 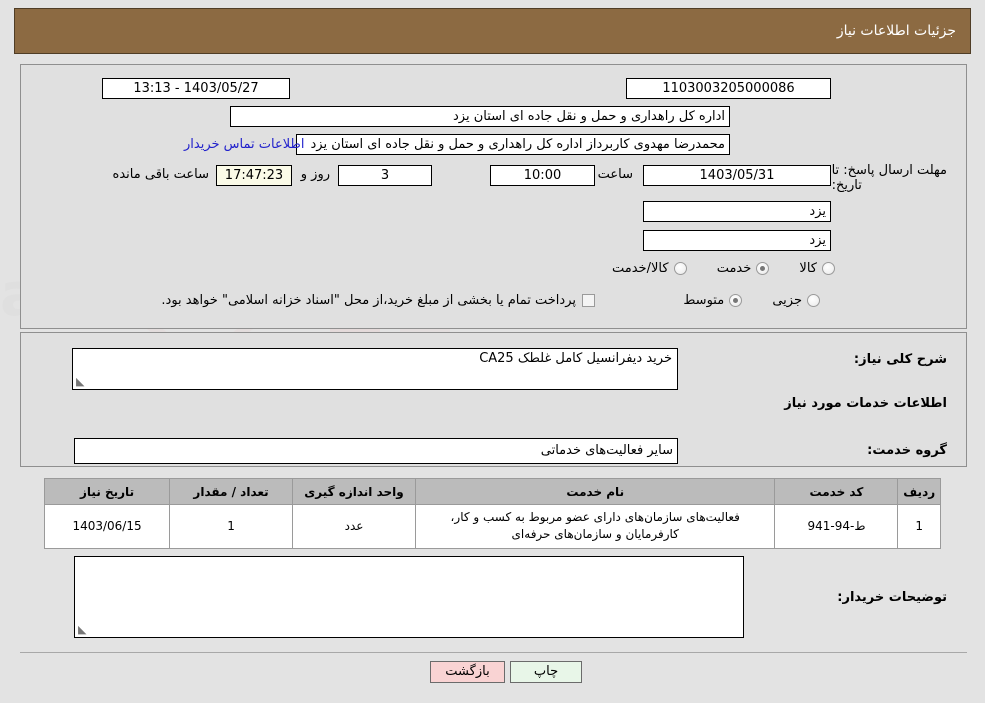 What do you see at coordinates (354, 491) in the screenshot?
I see `col-unit: واحد اندازه گیری` at bounding box center [354, 491].